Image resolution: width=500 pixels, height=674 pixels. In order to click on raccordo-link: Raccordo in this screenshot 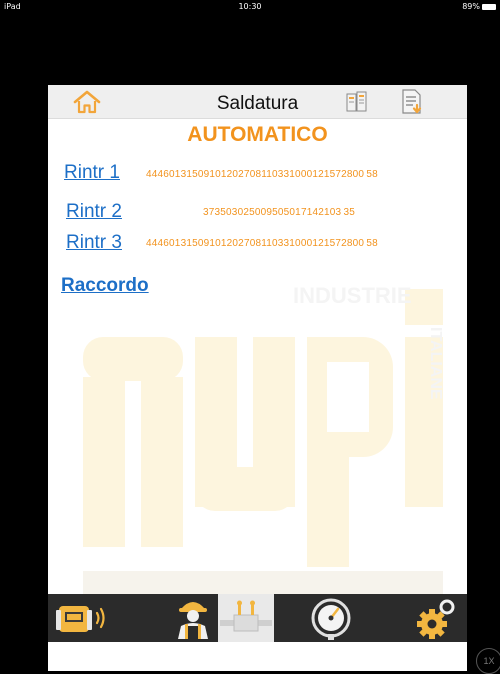, I will do `click(105, 286)`.